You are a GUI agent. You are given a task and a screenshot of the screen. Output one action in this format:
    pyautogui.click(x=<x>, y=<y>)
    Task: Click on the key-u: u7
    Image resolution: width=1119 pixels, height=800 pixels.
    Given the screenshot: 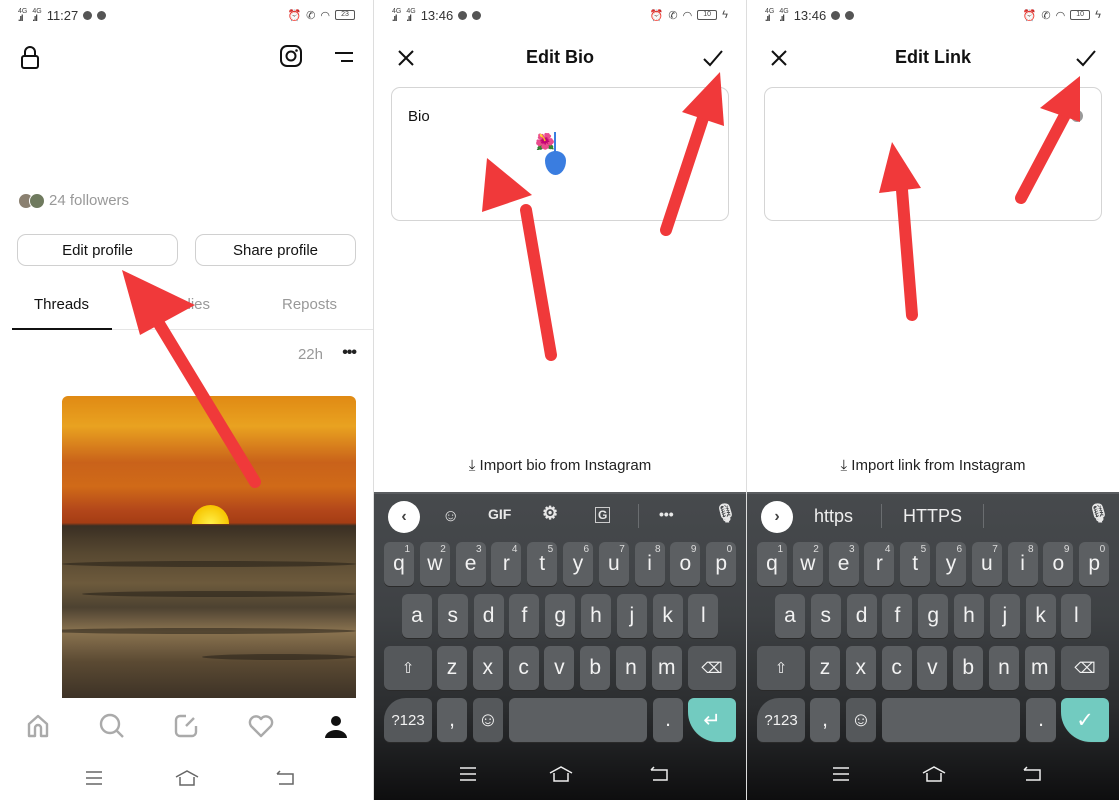 What is the action you would take?
    pyautogui.click(x=986, y=564)
    